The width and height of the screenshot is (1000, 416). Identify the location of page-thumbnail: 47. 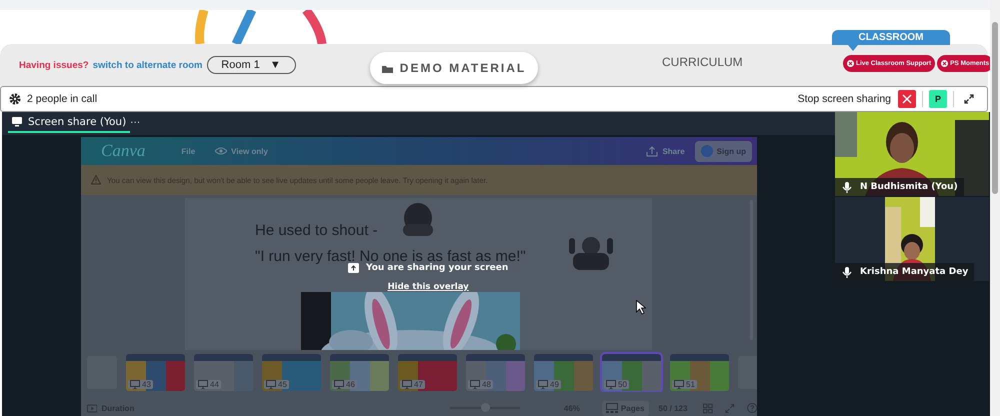
(427, 372).